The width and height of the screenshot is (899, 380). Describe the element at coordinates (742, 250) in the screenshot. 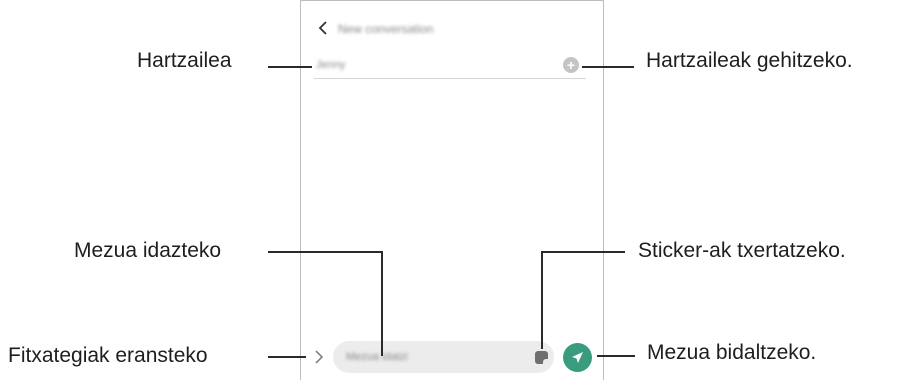

I see `callout-insert-stickers: Sticker-ak txertatzeko.` at that location.